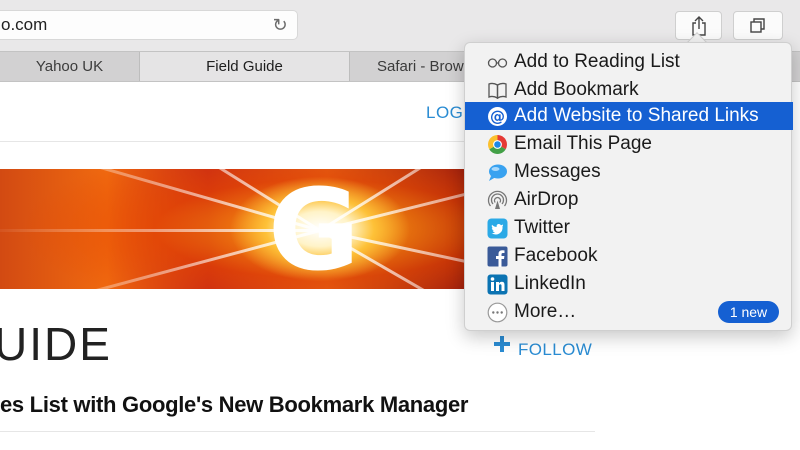 The width and height of the screenshot is (800, 450). I want to click on menu-item-linkedin: LinkedIn, so click(629, 284).